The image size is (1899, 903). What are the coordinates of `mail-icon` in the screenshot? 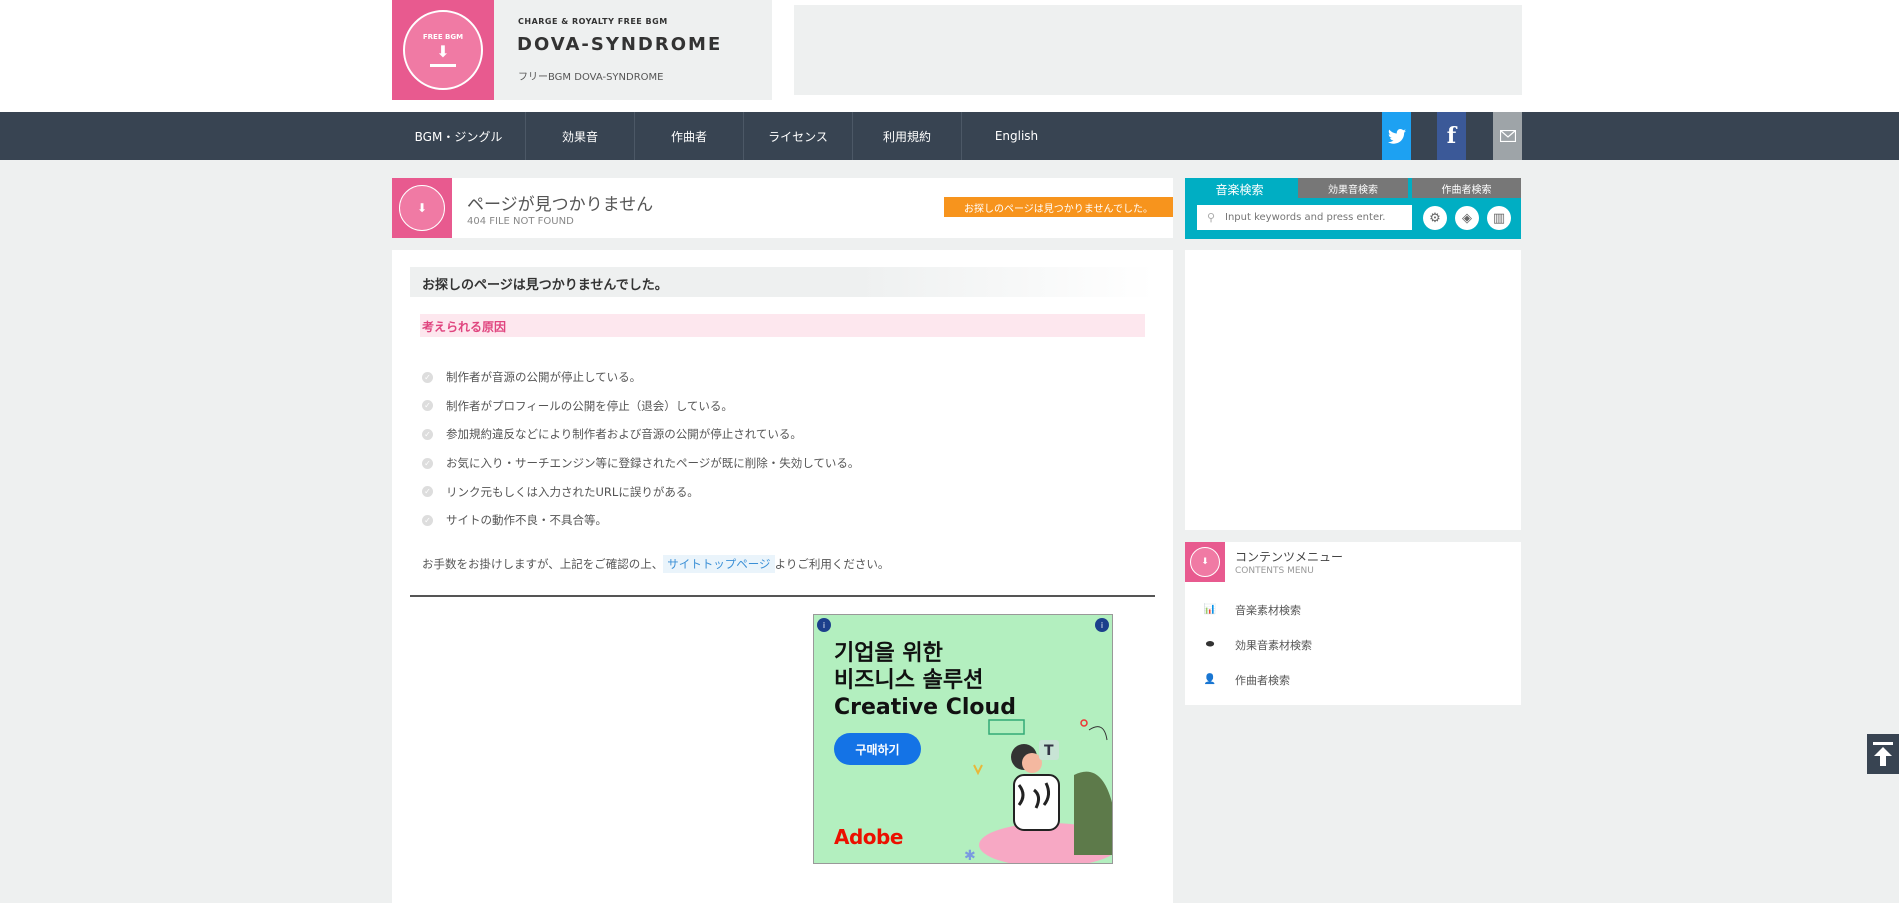 It's located at (1507, 136).